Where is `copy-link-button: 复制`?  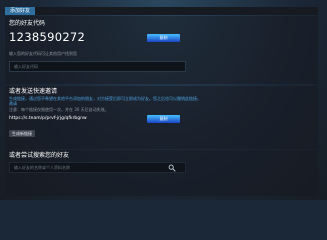 copy-link-button: 复制 is located at coordinates (163, 119).